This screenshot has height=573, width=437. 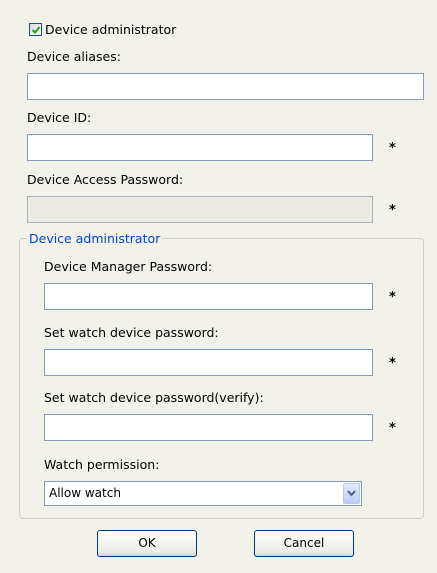 I want to click on device-access-password-required-mark: *, so click(x=392, y=210).